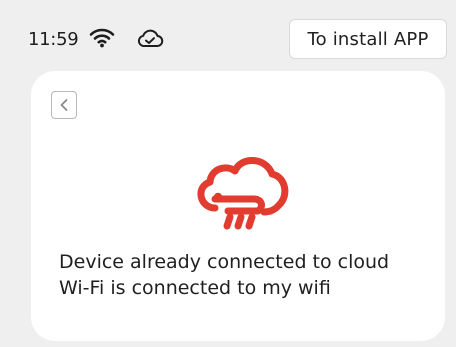  Describe the element at coordinates (224, 262) in the screenshot. I see `cloud-status-text: Device already connected to cloud` at that location.